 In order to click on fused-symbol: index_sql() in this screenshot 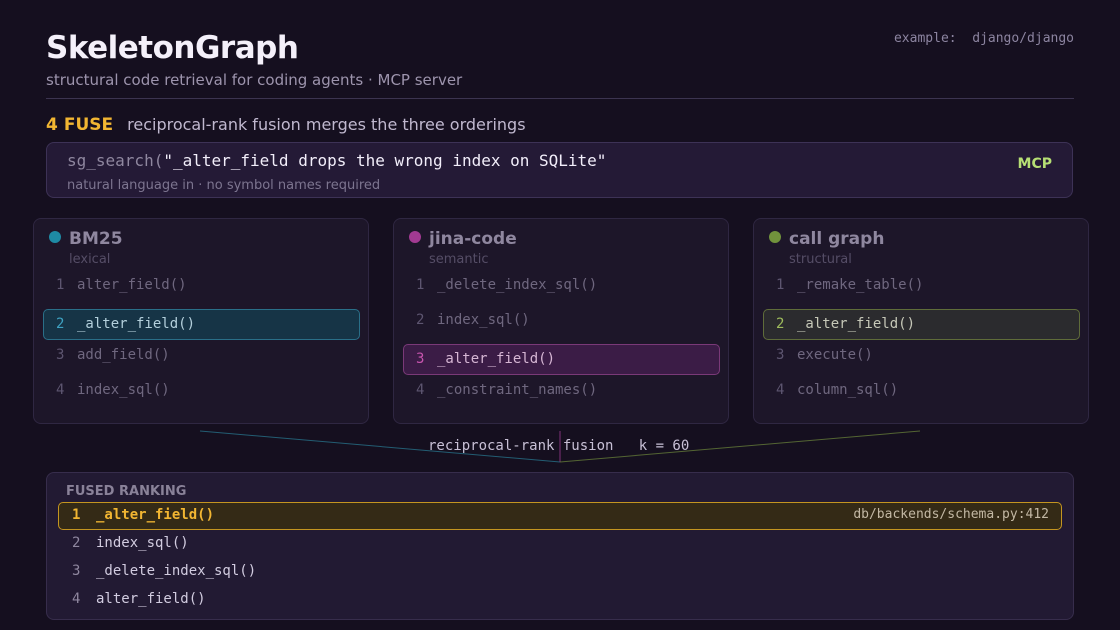, I will do `click(142, 543)`.